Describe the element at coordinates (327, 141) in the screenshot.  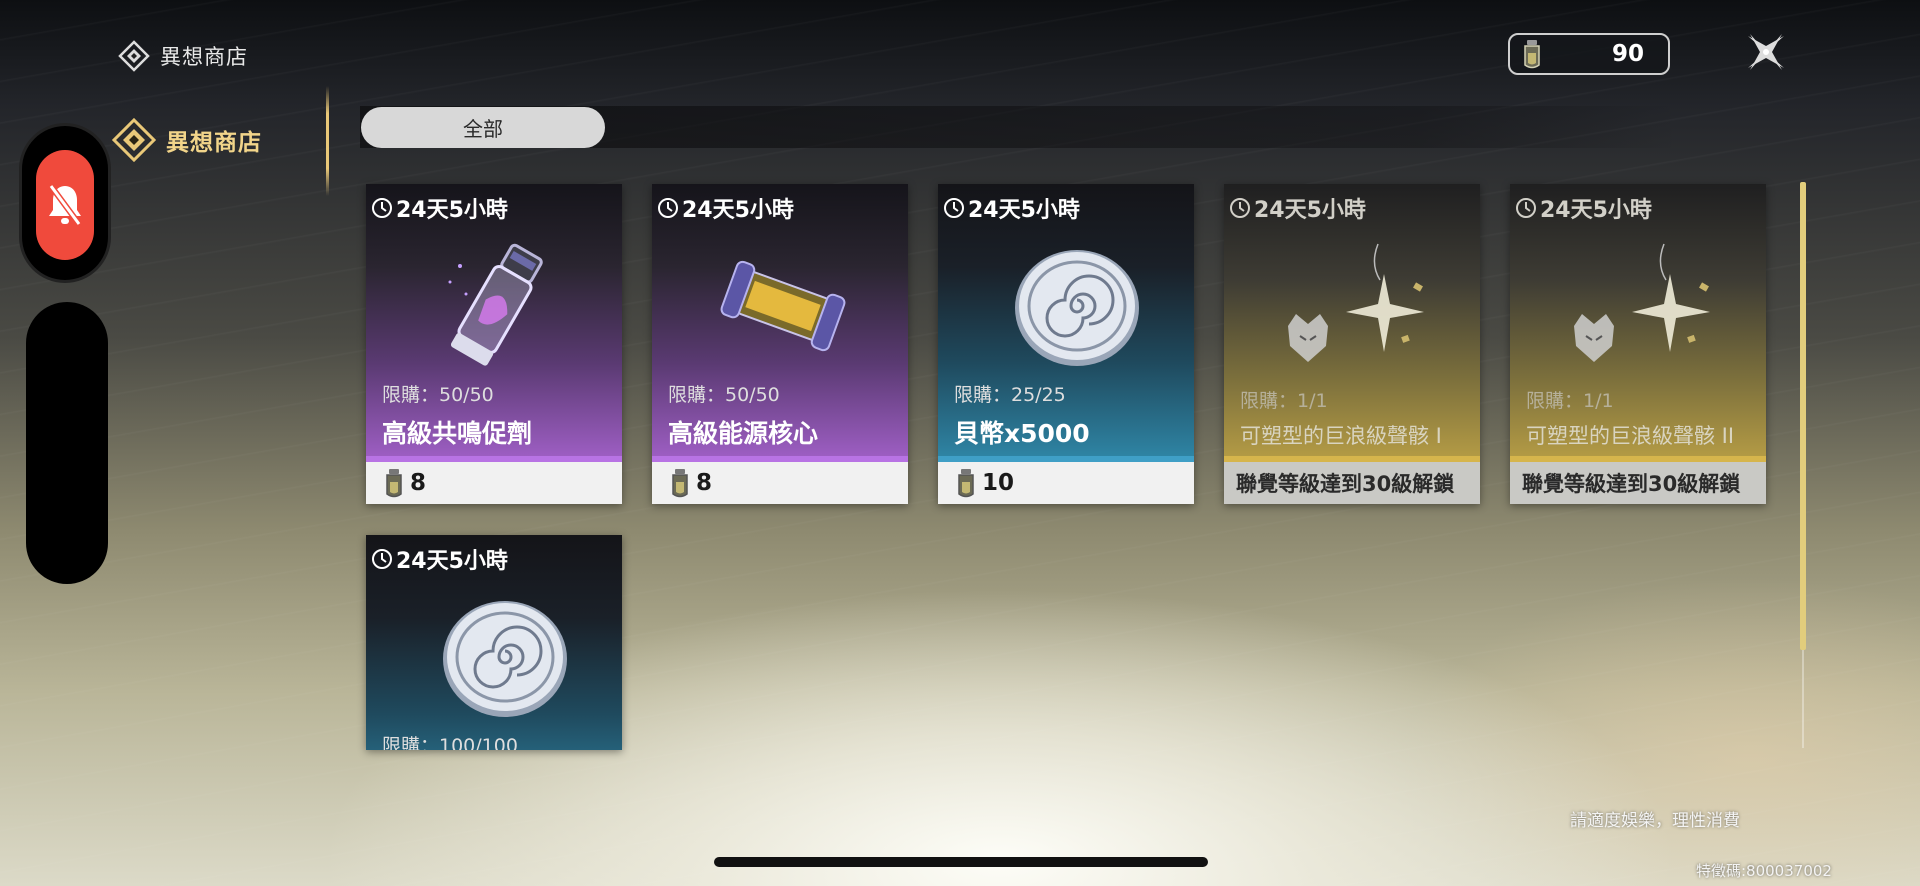
I see `sidebar-active-marker` at that location.